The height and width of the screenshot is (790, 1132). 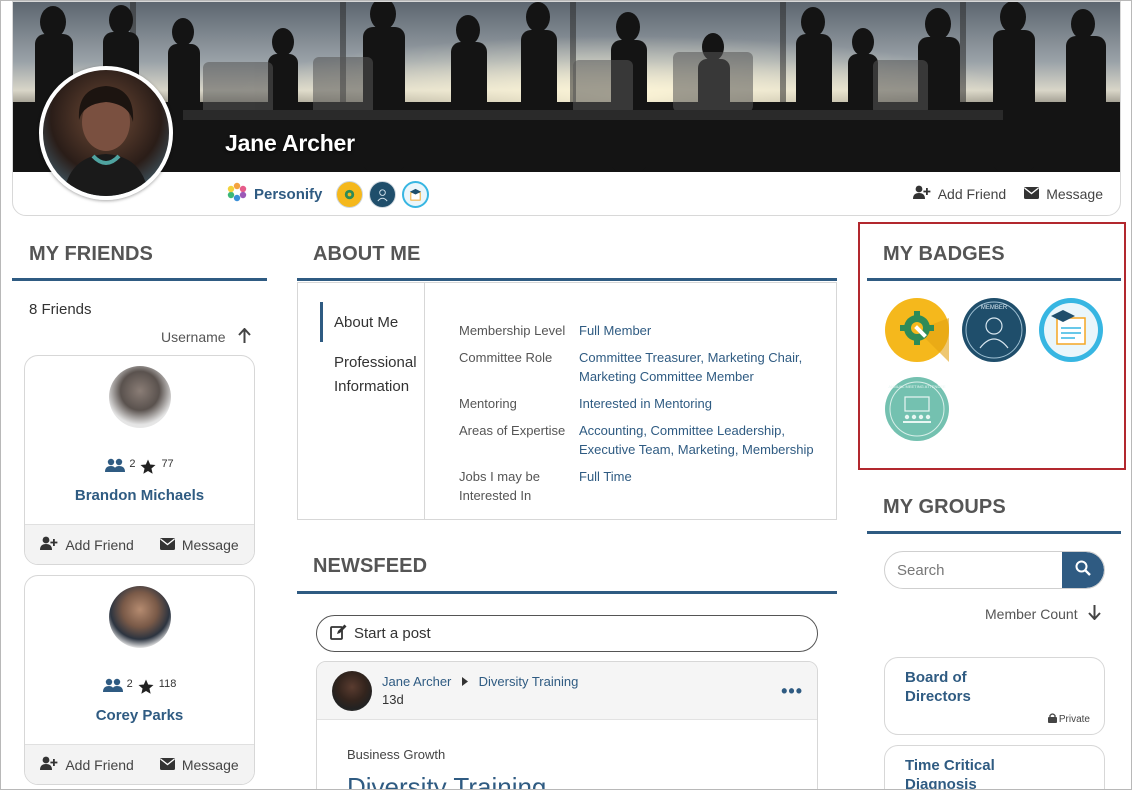 I want to click on friend-name: Brandon Michaels, so click(x=139, y=495).